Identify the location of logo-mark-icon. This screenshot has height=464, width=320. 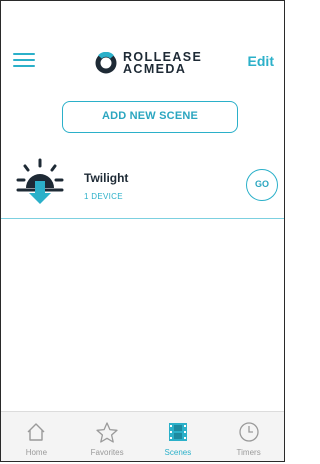
(106, 63).